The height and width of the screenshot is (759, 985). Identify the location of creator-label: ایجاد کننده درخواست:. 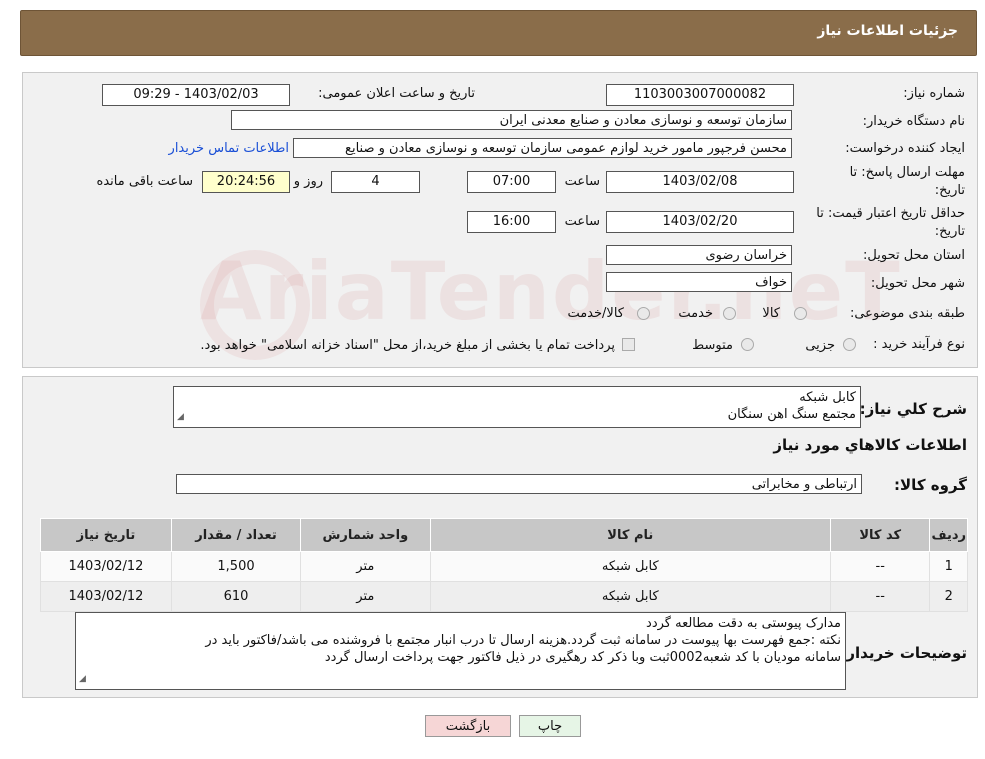
(905, 148).